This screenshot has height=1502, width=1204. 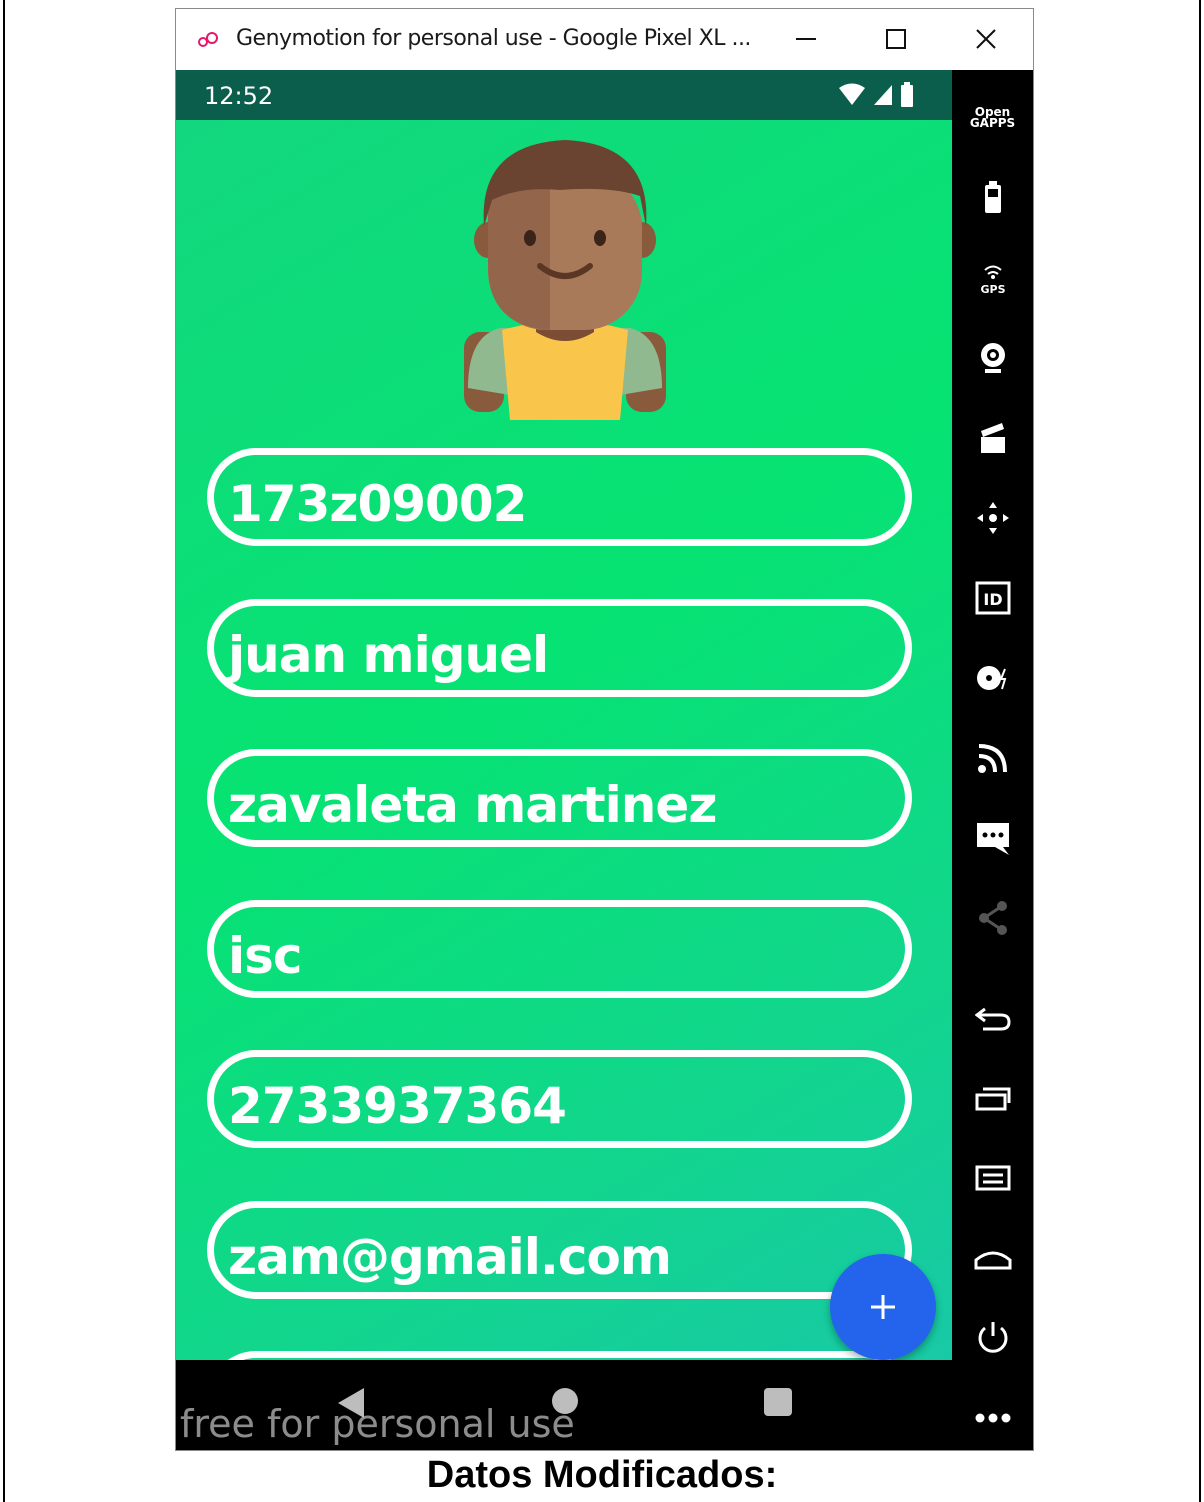 I want to click on undo-icon, so click(x=992, y=1019).